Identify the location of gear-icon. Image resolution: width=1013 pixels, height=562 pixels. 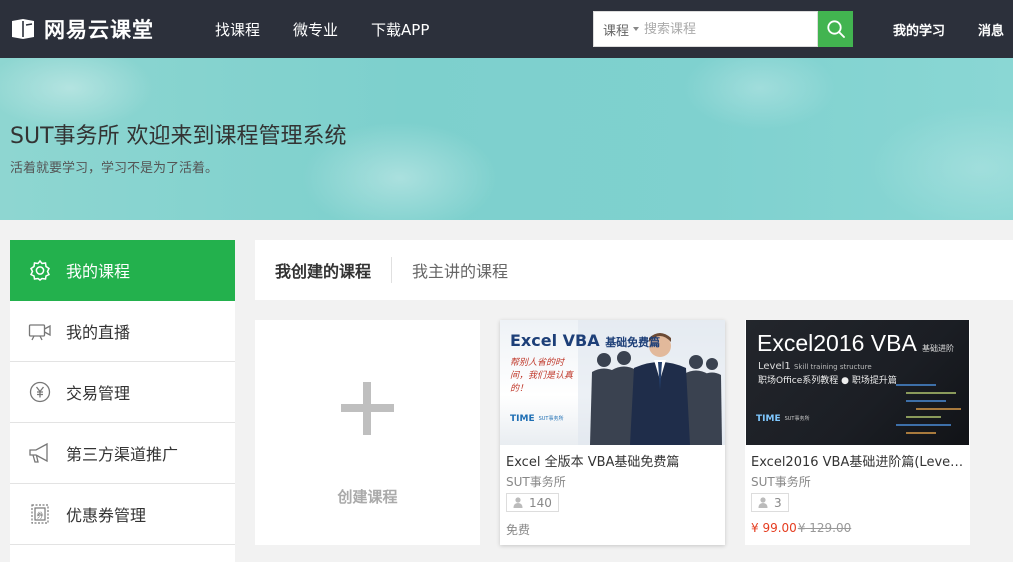
(40, 270).